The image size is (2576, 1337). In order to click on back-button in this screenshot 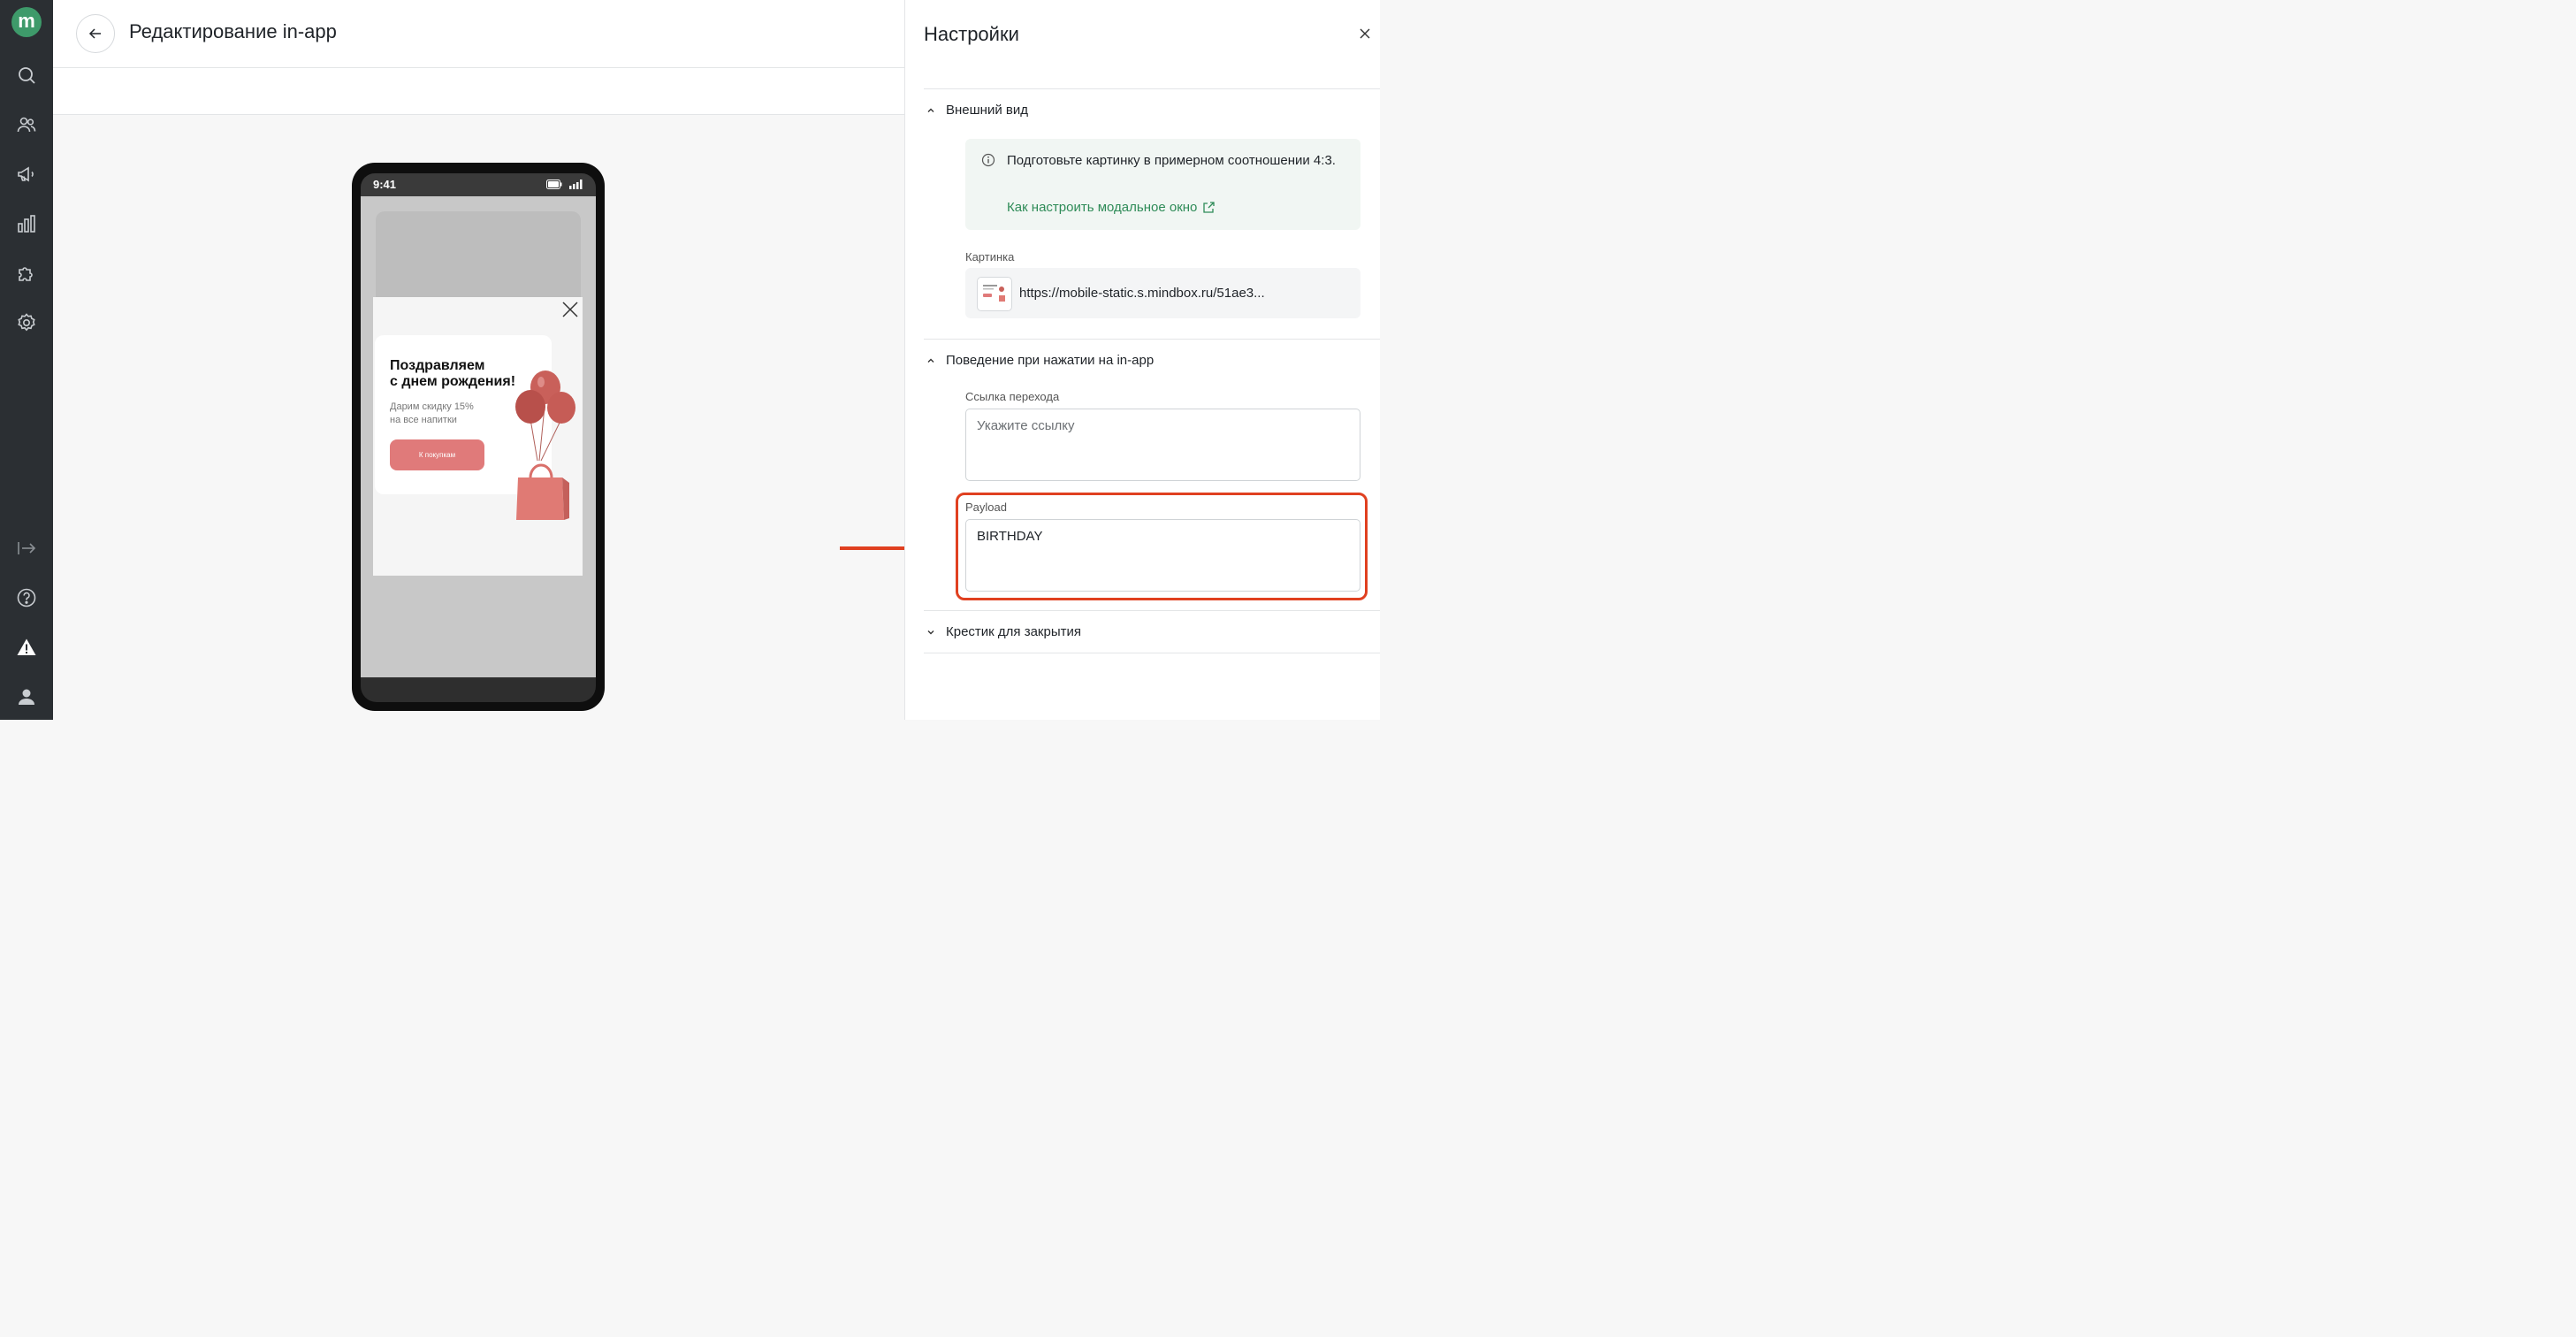, I will do `click(95, 34)`.